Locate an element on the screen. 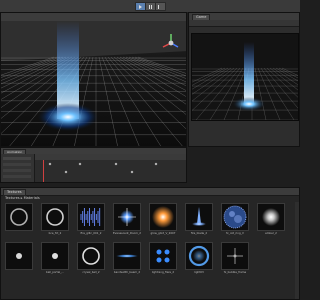  keyframe-track is located at coordinates (110, 171).